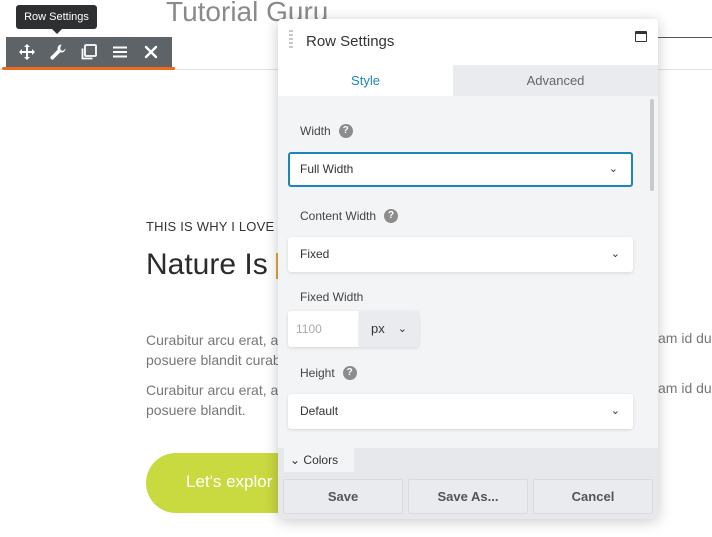  What do you see at coordinates (641, 36) in the screenshot?
I see `maximize-icon` at bounding box center [641, 36].